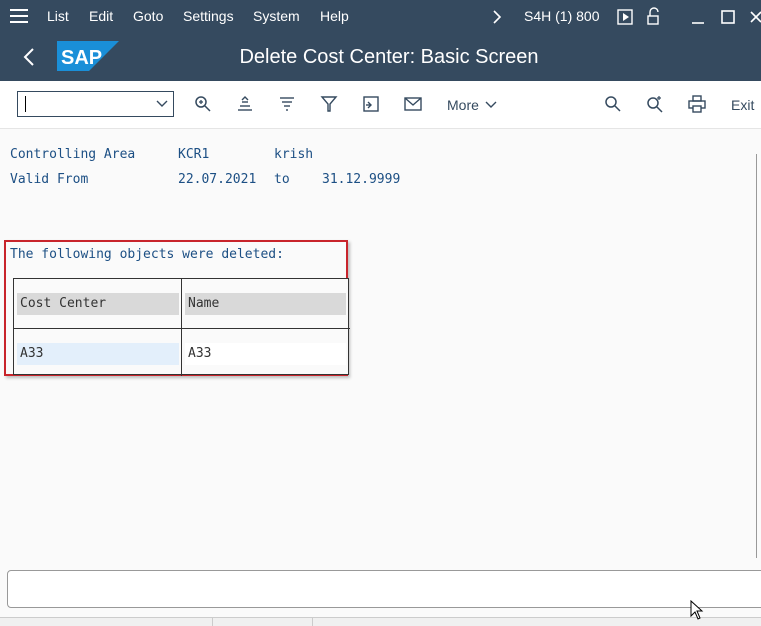 This screenshot has width=761, height=626. Describe the element at coordinates (742, 105) in the screenshot. I see `exit-button: Exit` at that location.